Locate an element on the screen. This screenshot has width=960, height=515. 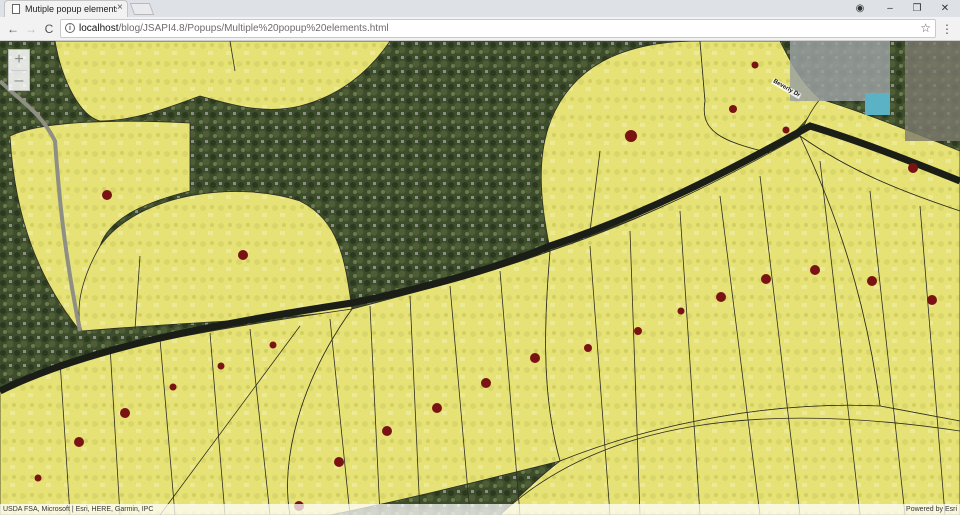
browser-menu-icon: ⋮ is located at coordinates (947, 29).